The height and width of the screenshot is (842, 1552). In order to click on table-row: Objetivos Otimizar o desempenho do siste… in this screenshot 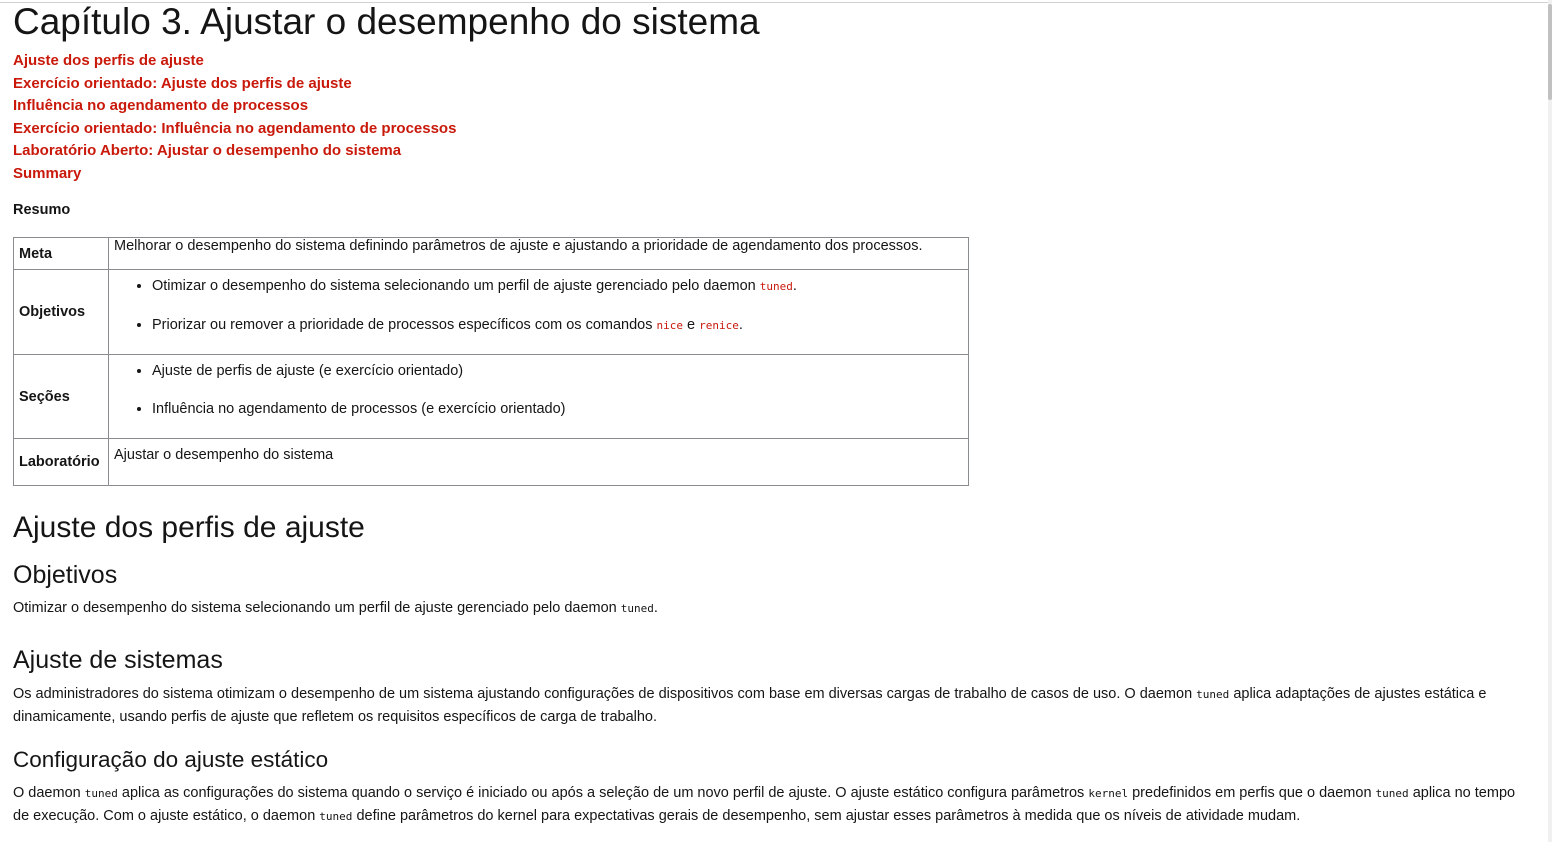, I will do `click(491, 312)`.